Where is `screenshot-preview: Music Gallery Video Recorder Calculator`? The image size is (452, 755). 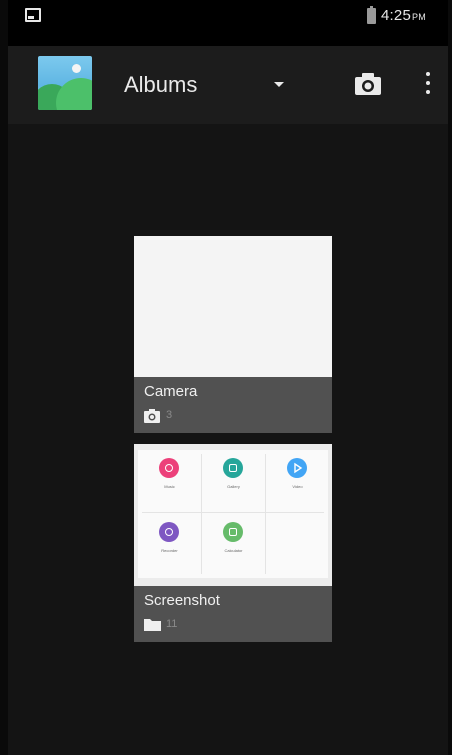 screenshot-preview: Music Gallery Video Recorder Calculator is located at coordinates (233, 514).